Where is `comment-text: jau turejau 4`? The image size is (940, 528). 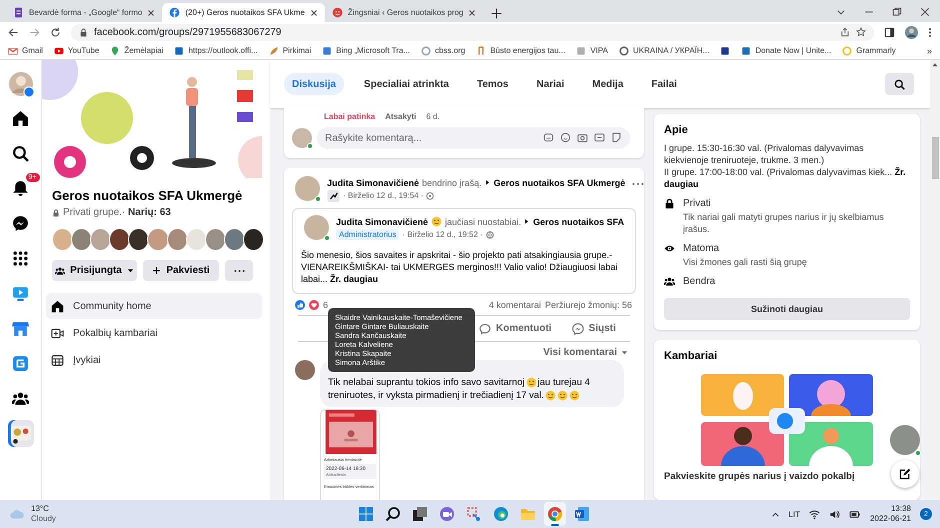 comment-text: jau turejau 4 is located at coordinates (564, 382).